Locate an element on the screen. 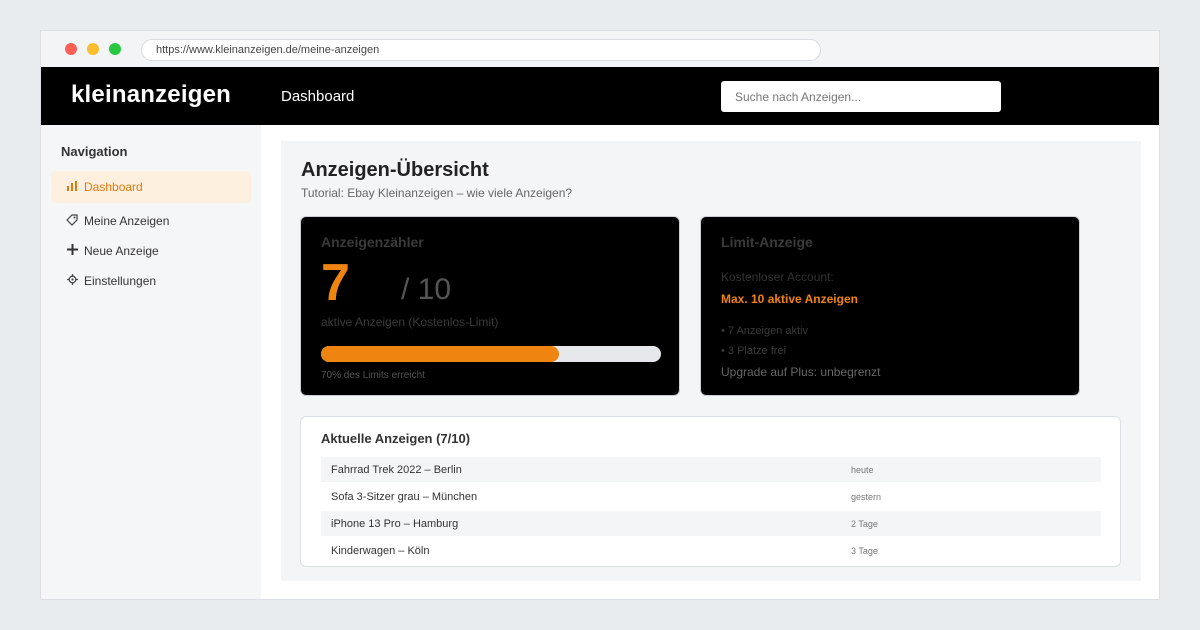 The image size is (1200, 630). brand-logo: kleinanzeigen is located at coordinates (151, 95).